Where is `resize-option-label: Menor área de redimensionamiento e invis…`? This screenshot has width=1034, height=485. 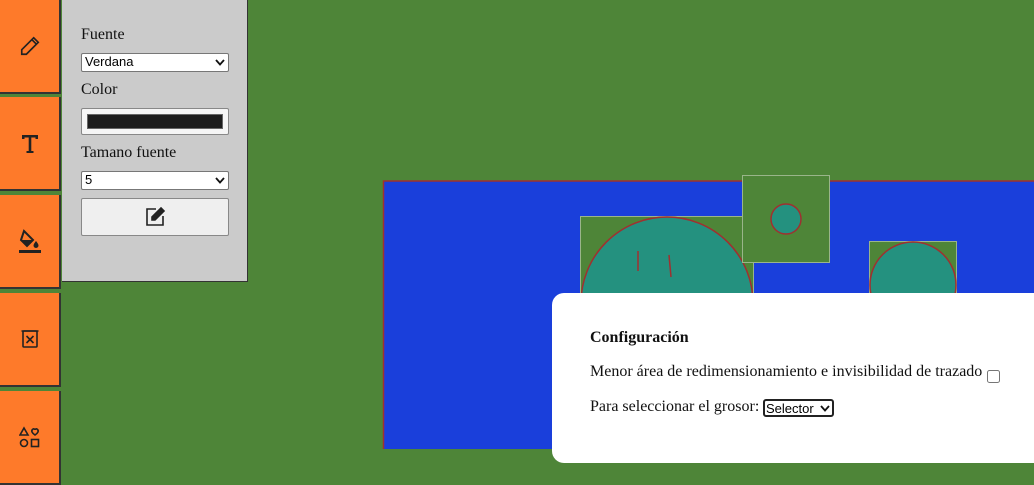 resize-option-label: Menor área de redimensionamiento e invis… is located at coordinates (786, 372).